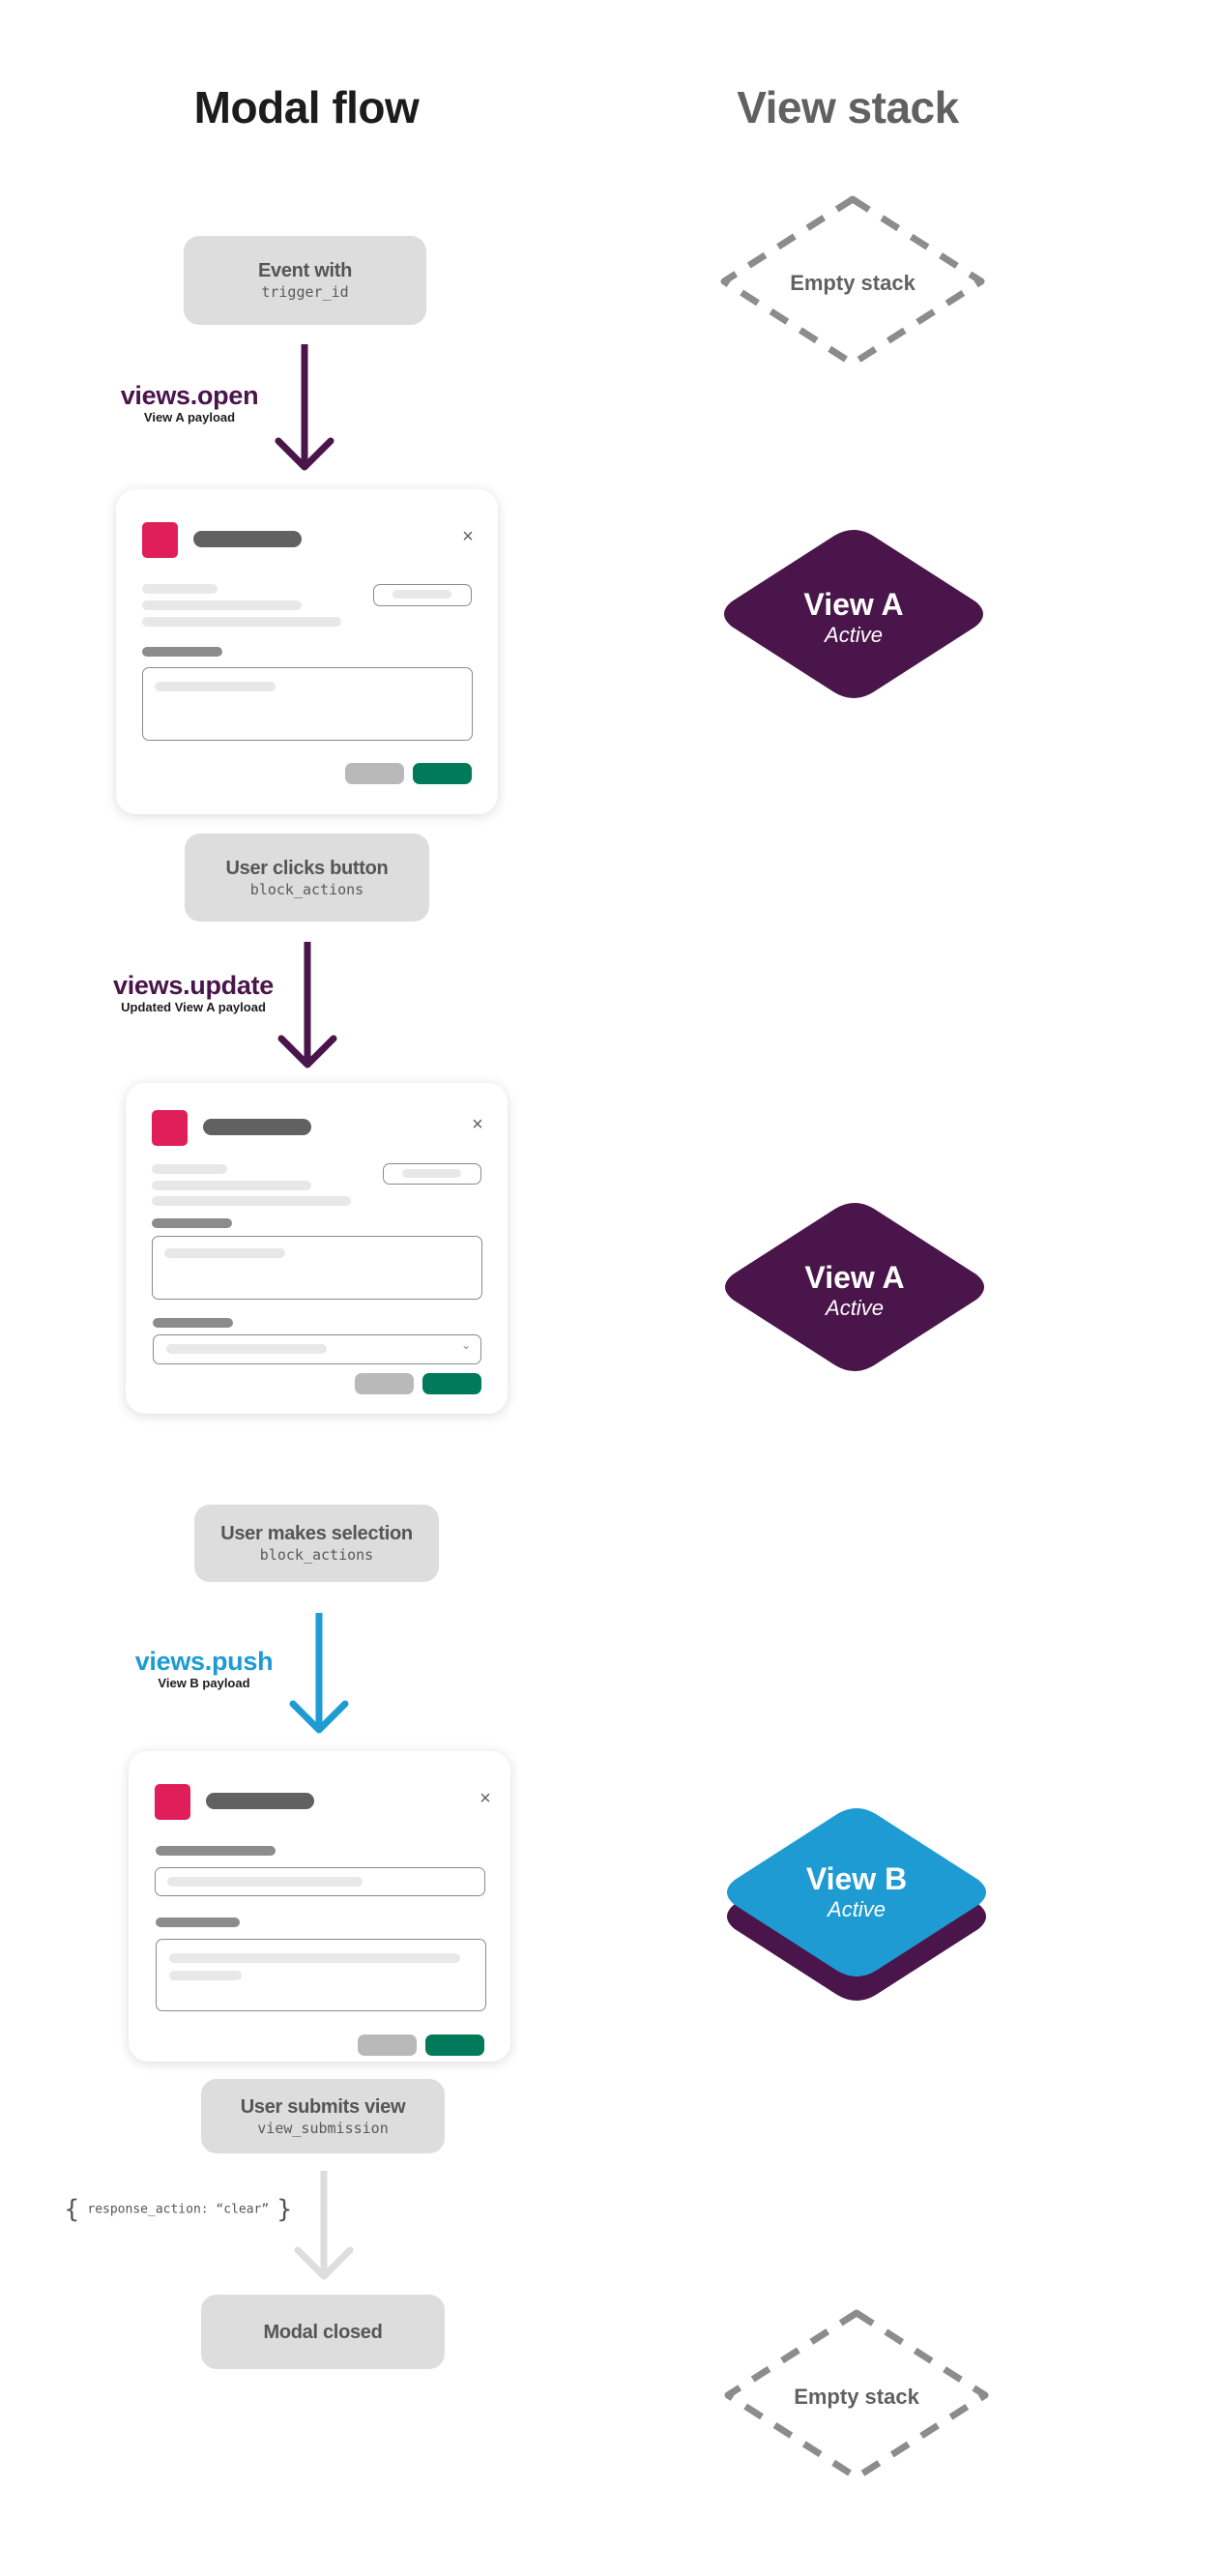  What do you see at coordinates (848, 107) in the screenshot?
I see `view-stack-heading: View stack` at bounding box center [848, 107].